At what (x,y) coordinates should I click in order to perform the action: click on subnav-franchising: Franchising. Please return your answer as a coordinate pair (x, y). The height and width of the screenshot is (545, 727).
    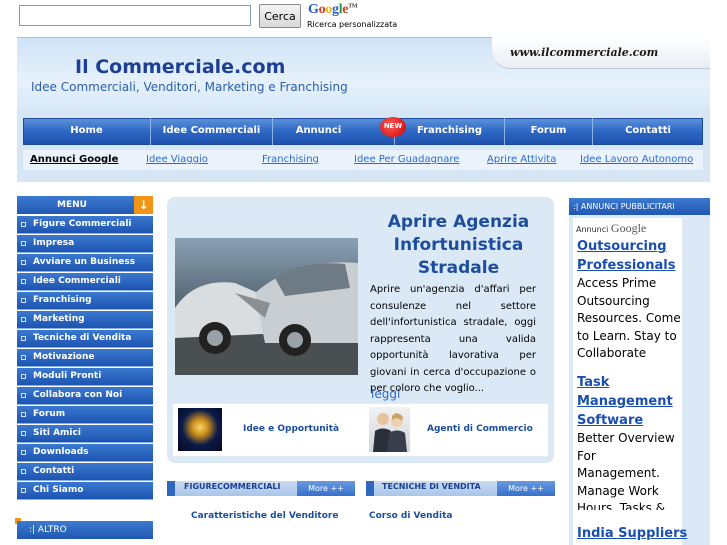
    Looking at the image, I should click on (290, 159).